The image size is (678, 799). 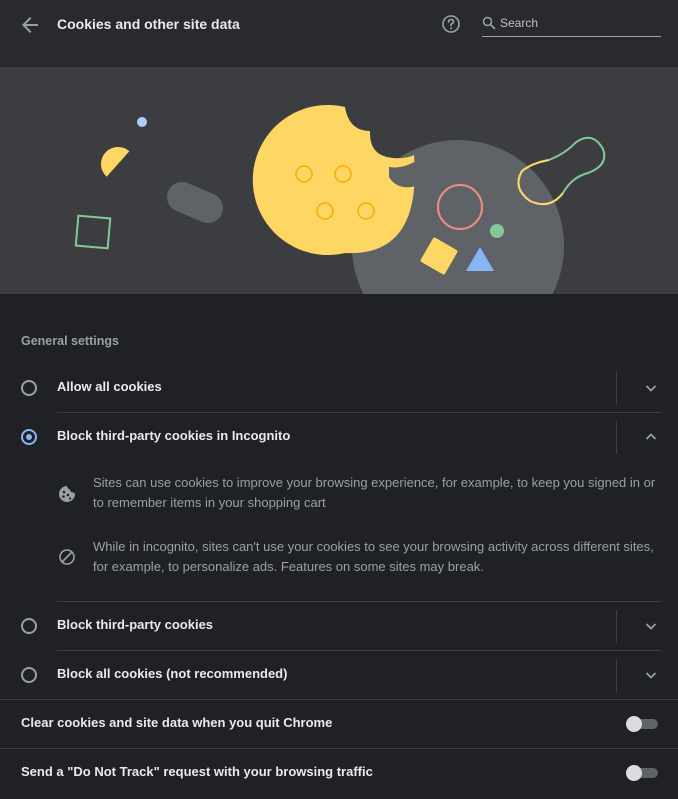 I want to click on help-circle-icon, so click(x=451, y=24).